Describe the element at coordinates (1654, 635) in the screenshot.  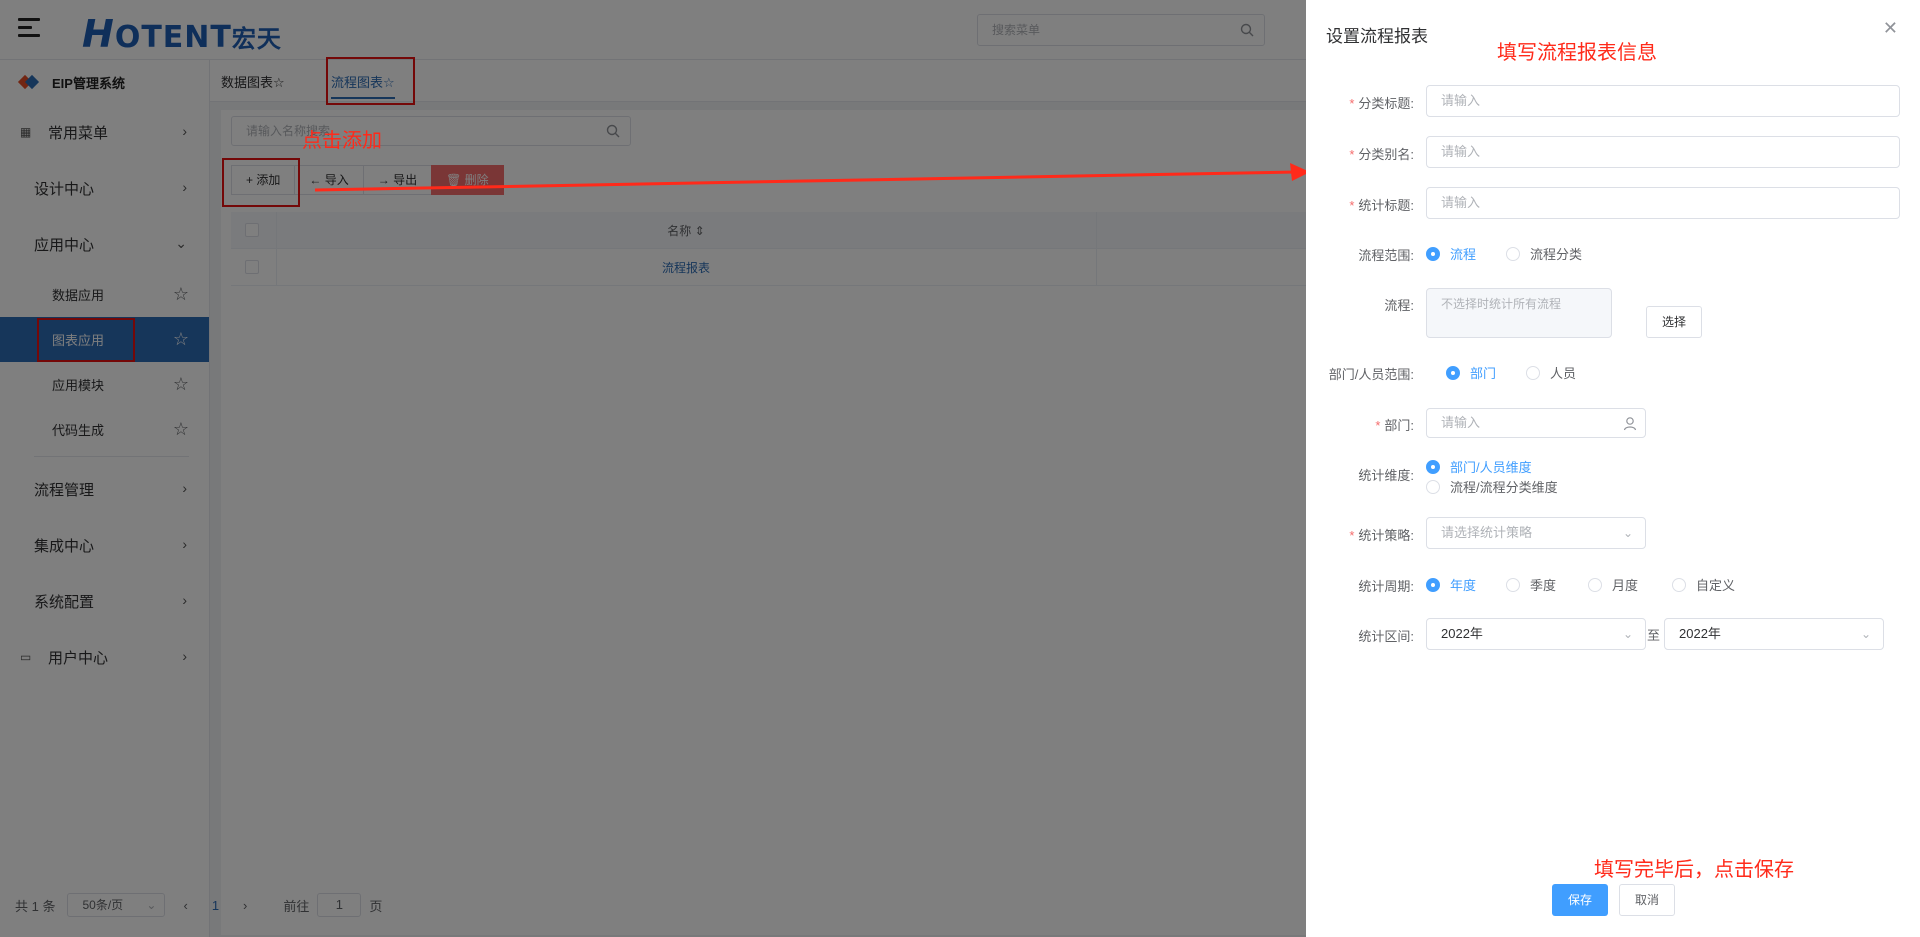
I see `range-separator: 至` at that location.